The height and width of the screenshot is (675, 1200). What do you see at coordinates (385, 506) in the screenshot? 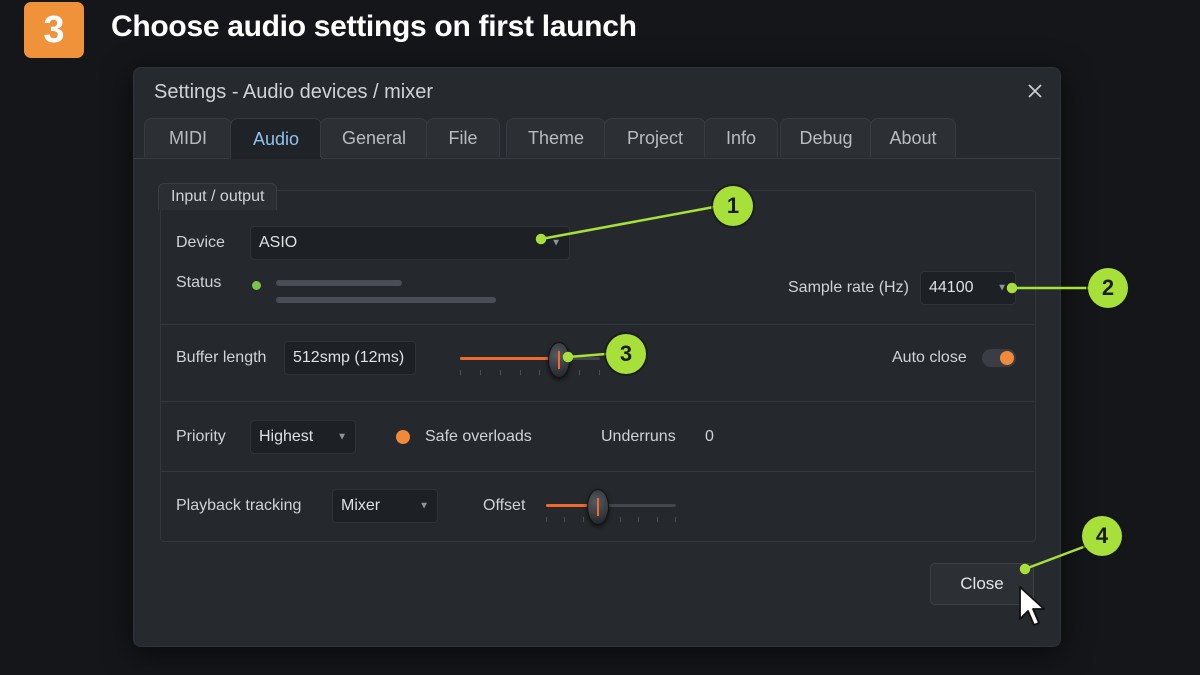
I see `playback-tracking-select: Mixer ▼` at bounding box center [385, 506].